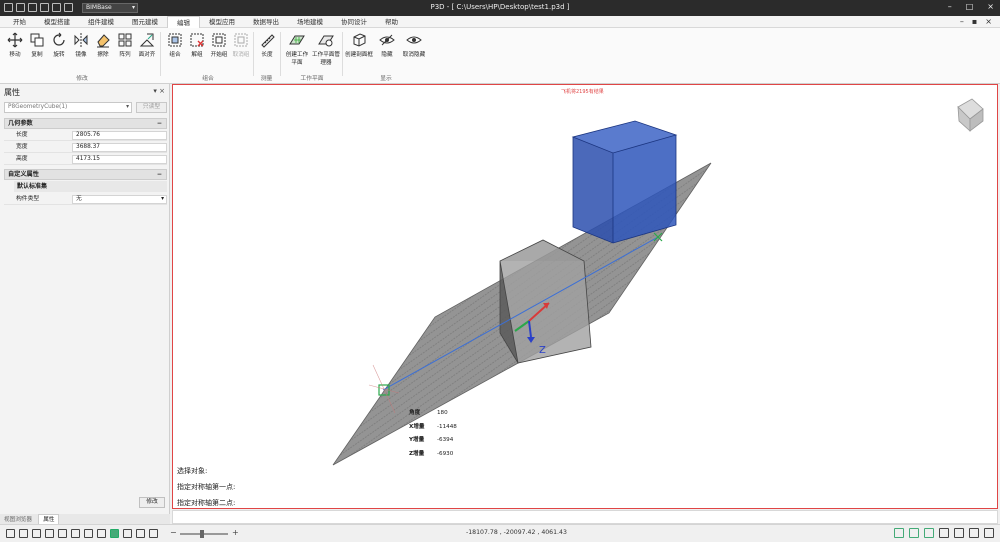 Image resolution: width=1000 pixels, height=542 pixels. I want to click on apply-button: 修改, so click(152, 502).